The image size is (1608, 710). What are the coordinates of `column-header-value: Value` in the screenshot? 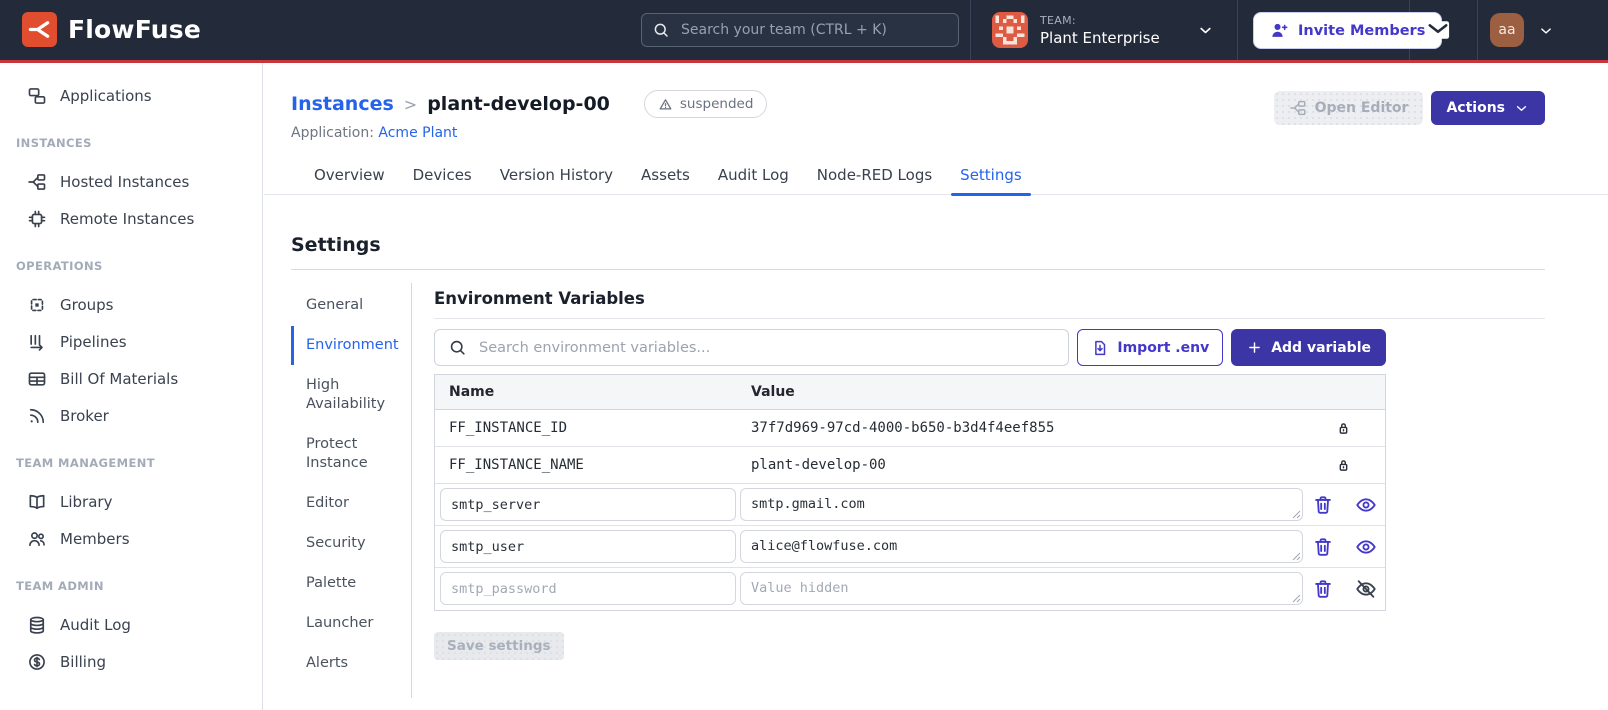 It's located at (773, 392).